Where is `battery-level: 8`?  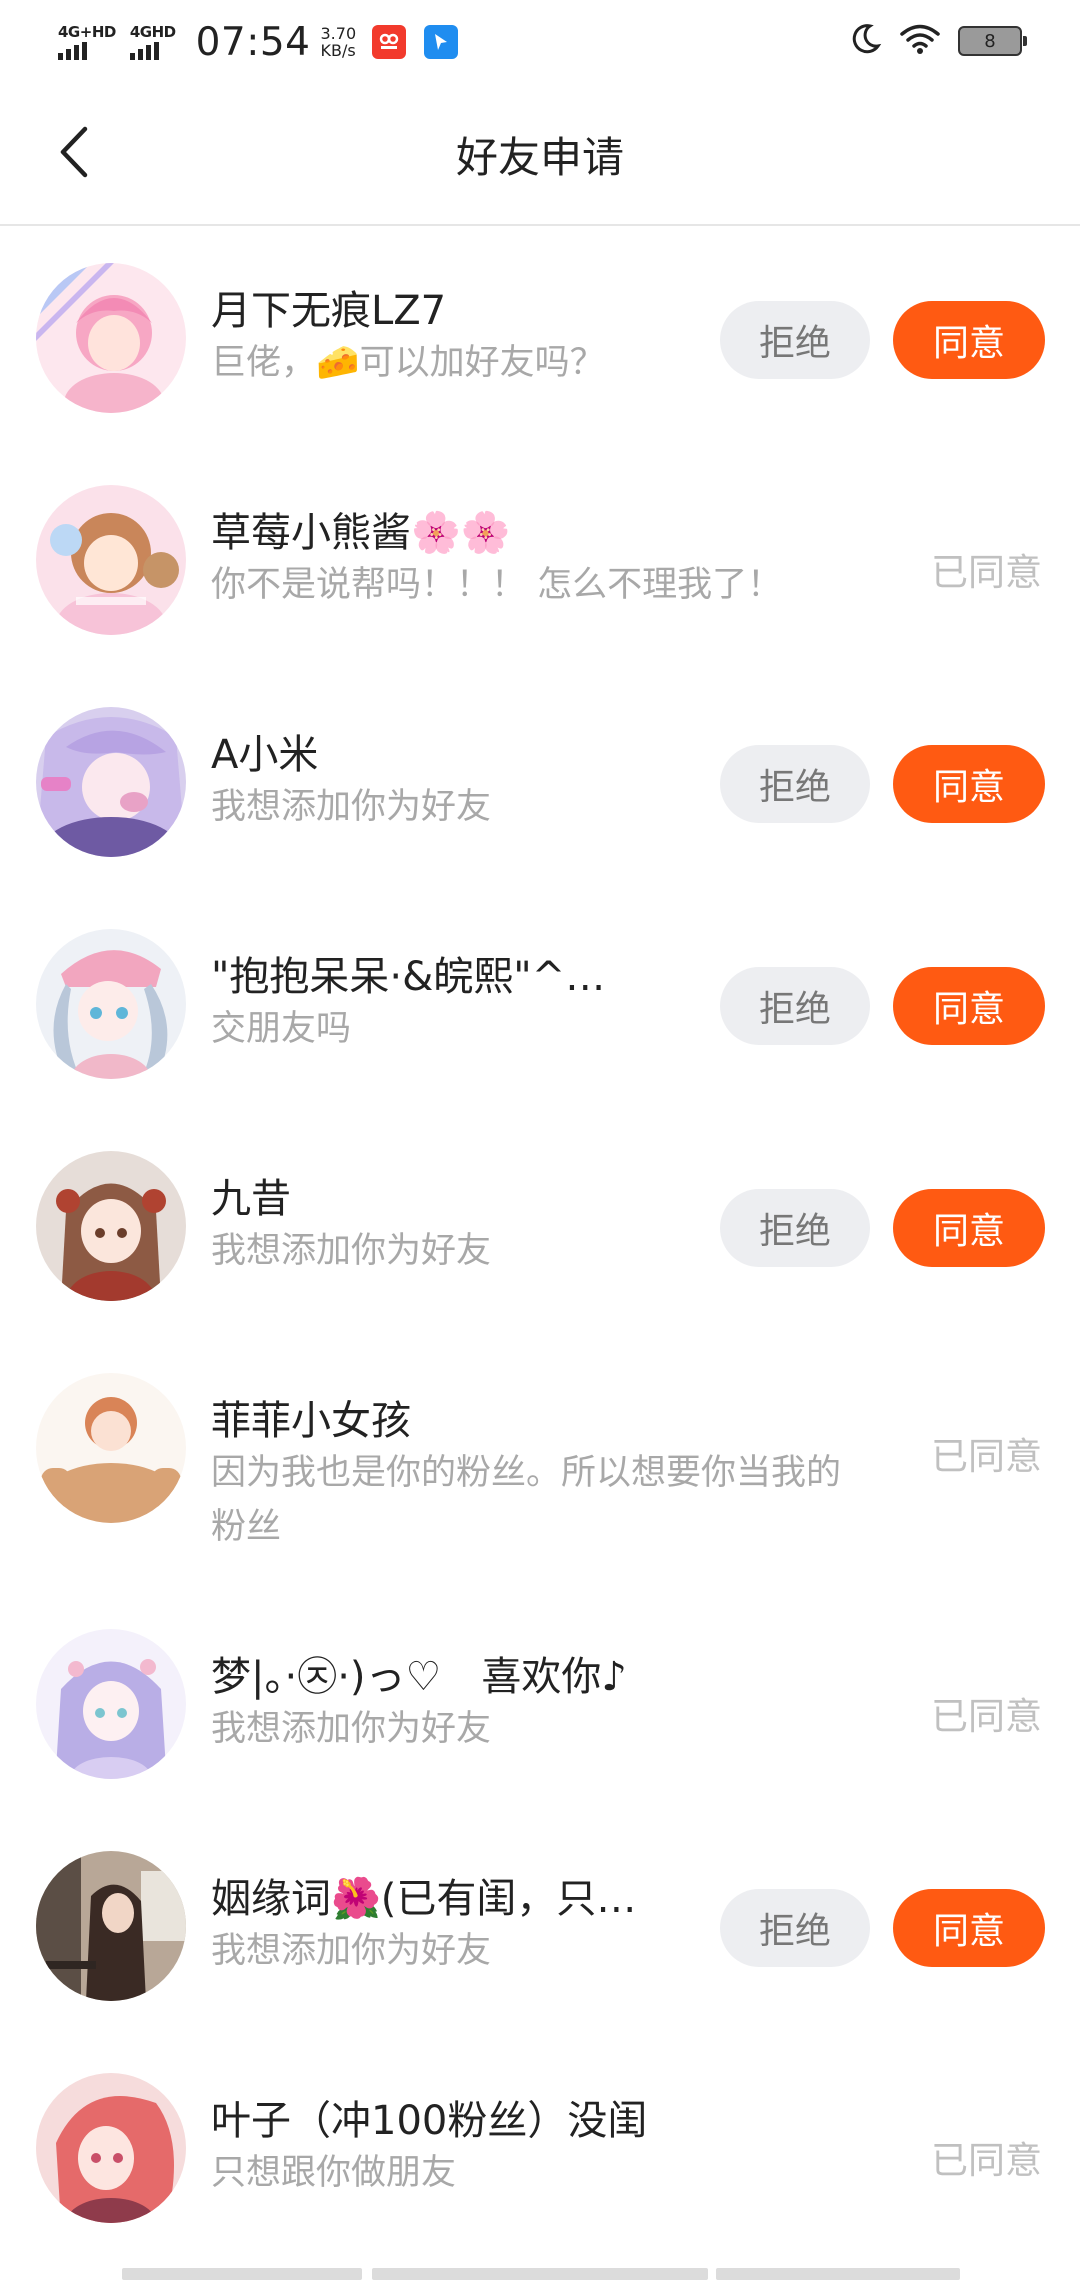 battery-level: 8 is located at coordinates (990, 41).